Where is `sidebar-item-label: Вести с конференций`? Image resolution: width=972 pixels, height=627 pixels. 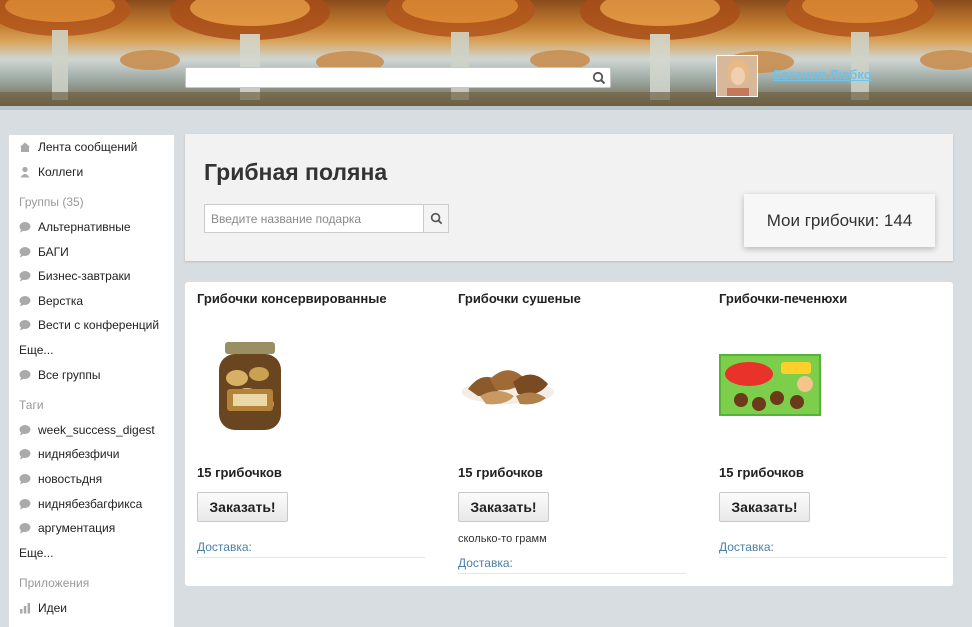
sidebar-item-label: Вести с конференций is located at coordinates (99, 325).